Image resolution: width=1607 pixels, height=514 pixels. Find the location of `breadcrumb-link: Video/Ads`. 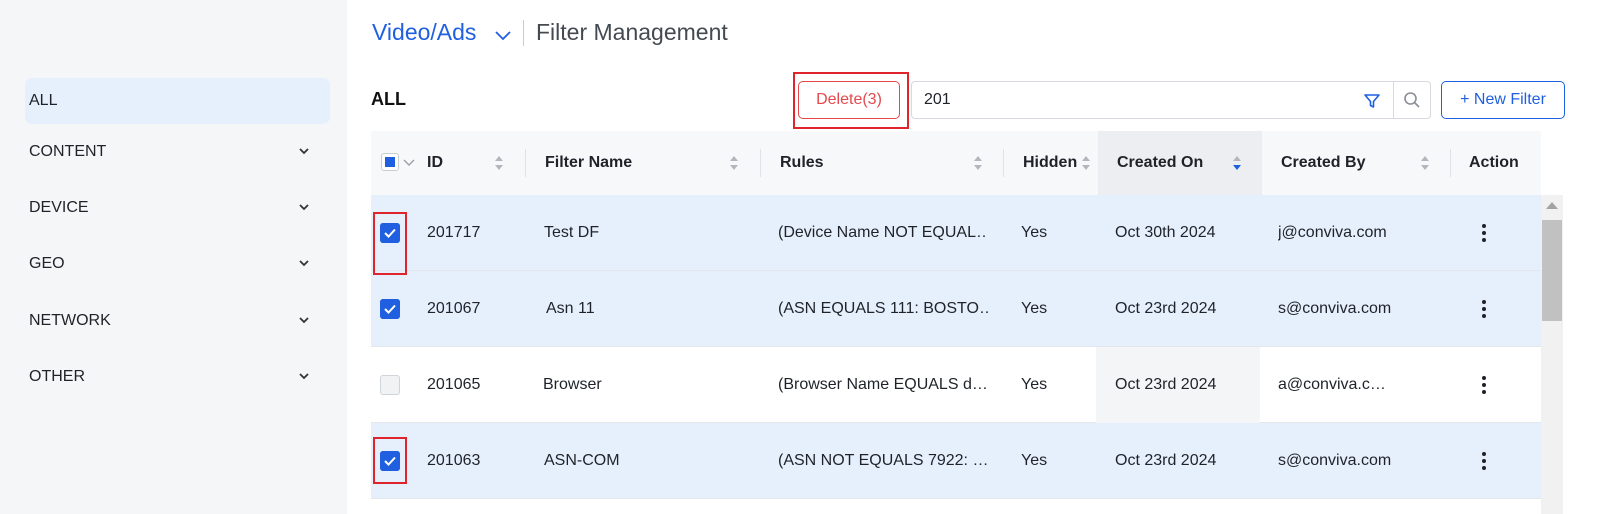

breadcrumb-link: Video/Ads is located at coordinates (424, 32).